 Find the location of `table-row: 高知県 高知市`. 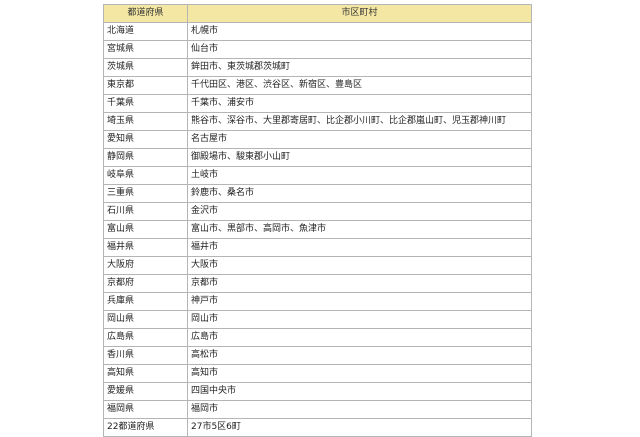

table-row: 高知県 高知市 is located at coordinates (317, 373).